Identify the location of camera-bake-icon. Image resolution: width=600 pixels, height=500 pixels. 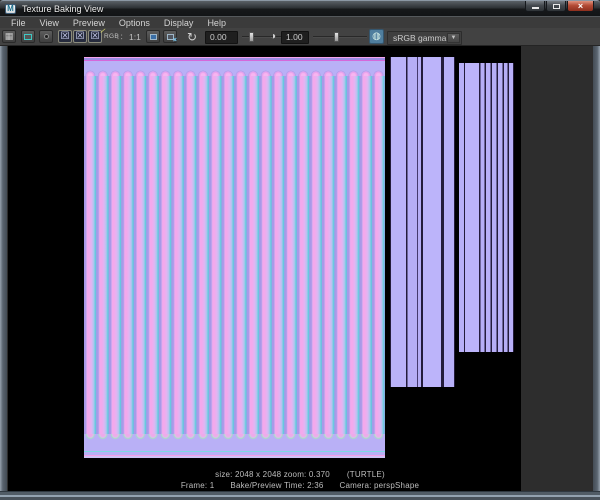
(46, 36).